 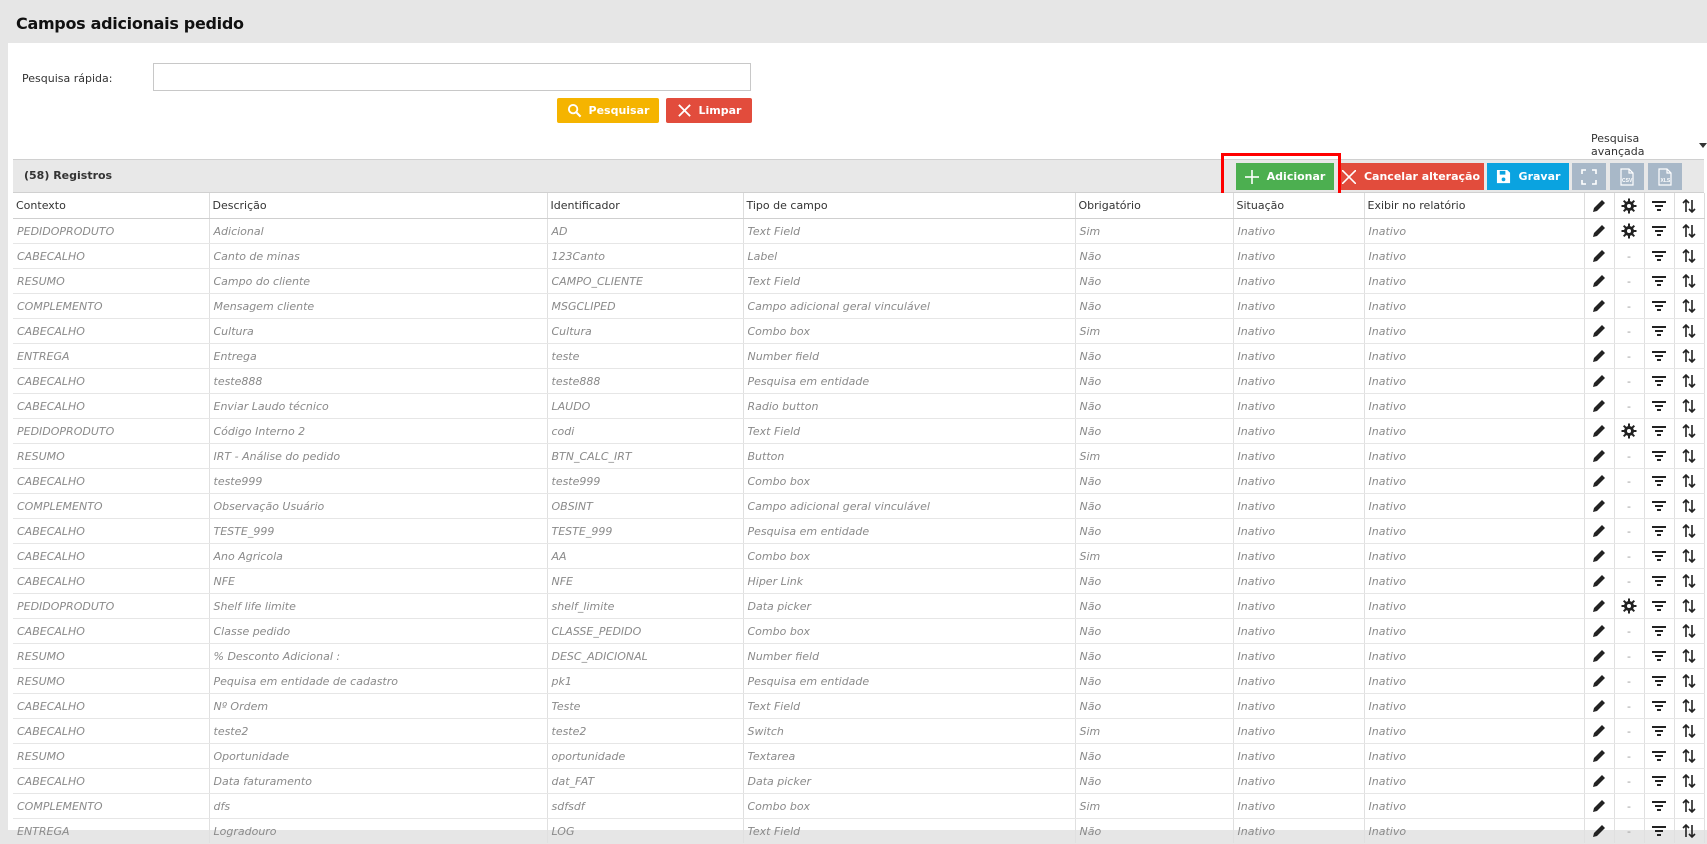 I want to click on advanced-search-toggle: Pesquisa avançada, so click(x=1649, y=145).